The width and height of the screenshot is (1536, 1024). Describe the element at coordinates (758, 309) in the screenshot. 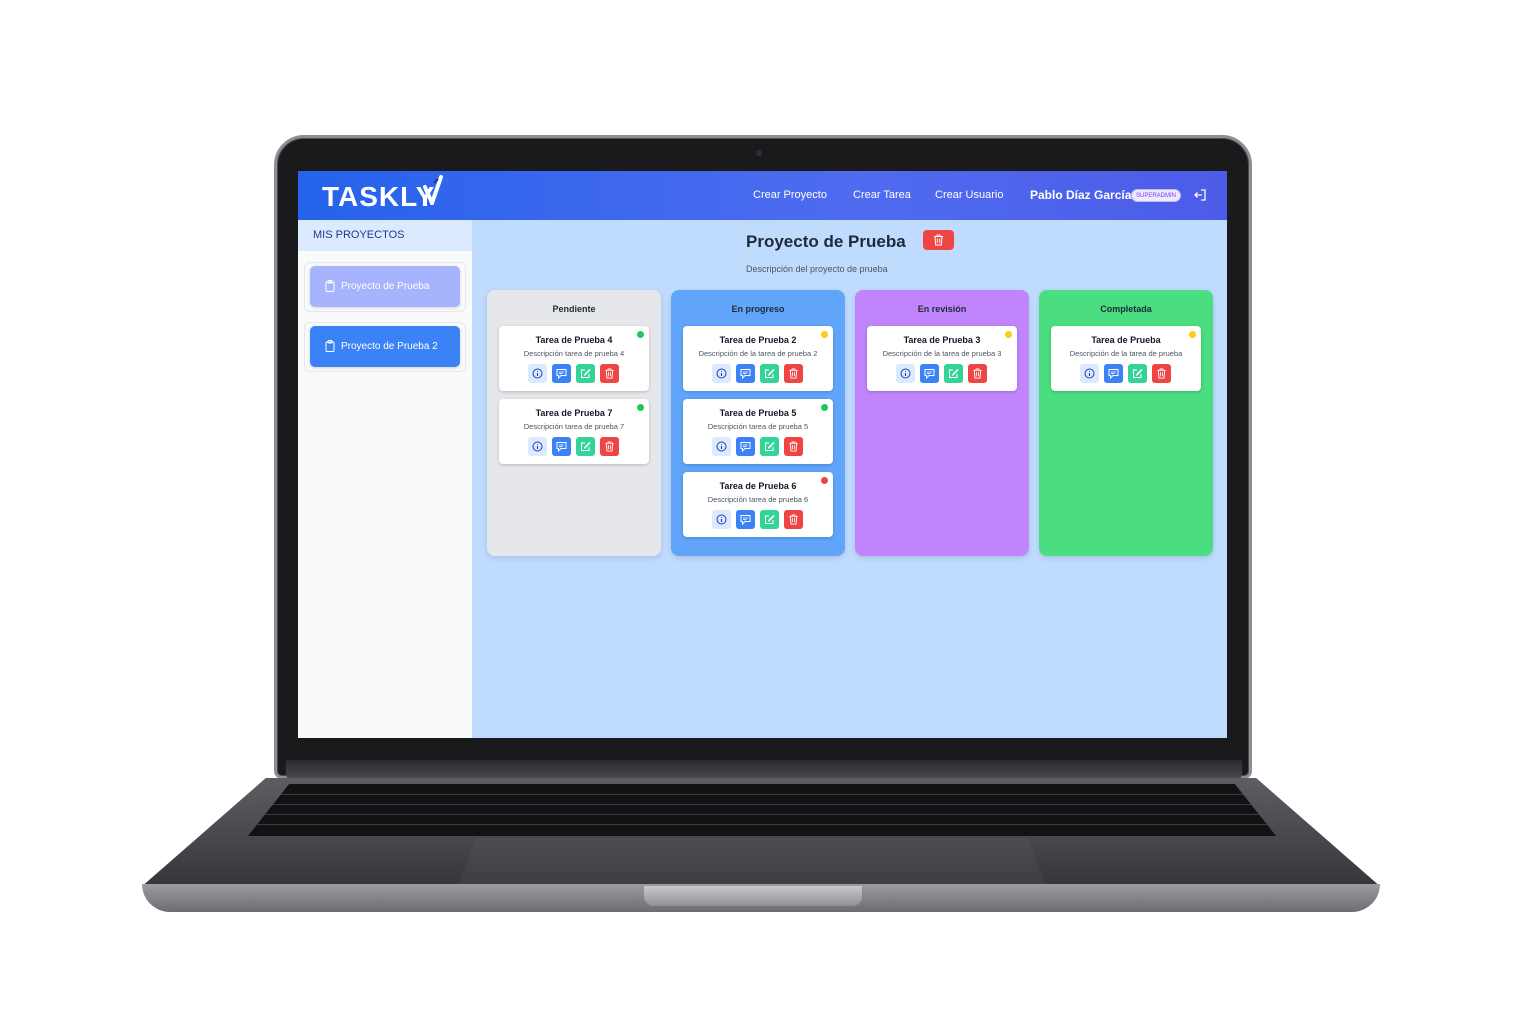

I see `column-title: En progreso` at that location.